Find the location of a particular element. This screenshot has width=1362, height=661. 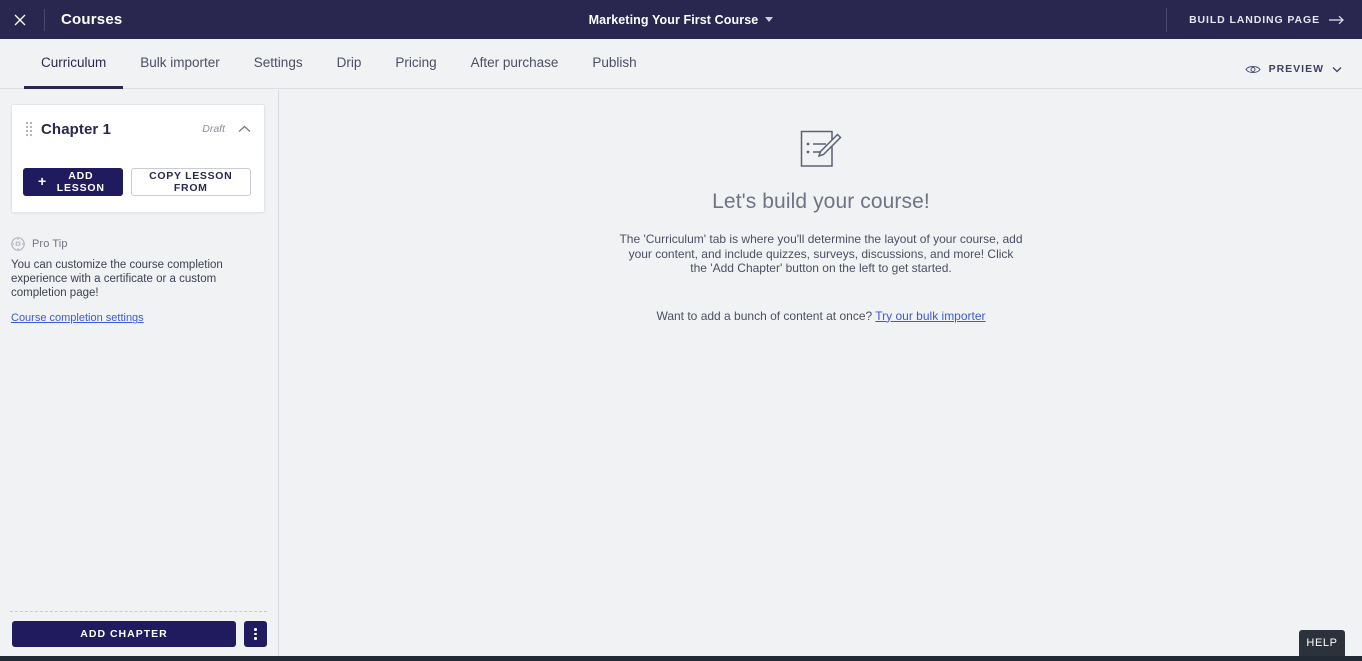

add-chapter-button: ADD CHAPTER is located at coordinates (124, 634).